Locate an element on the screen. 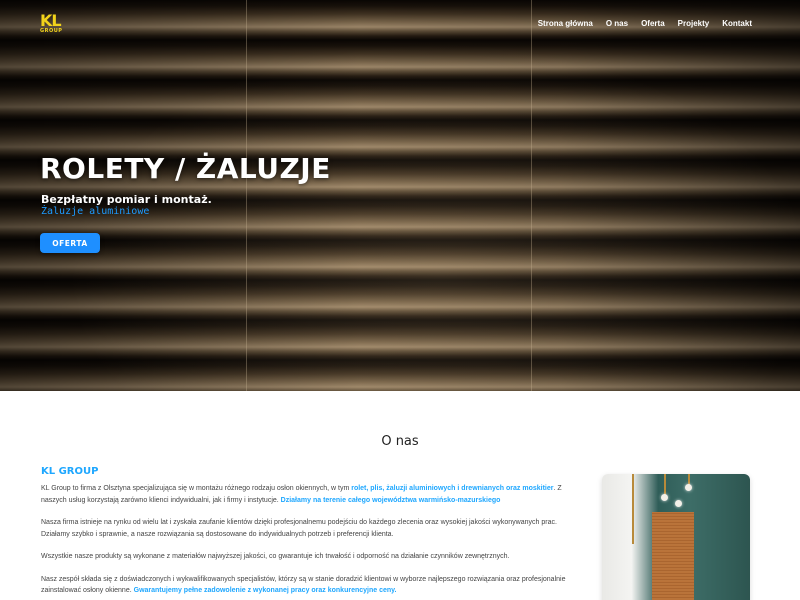  hero-title: ROLETY / ŻALUZJE is located at coordinates (185, 168).